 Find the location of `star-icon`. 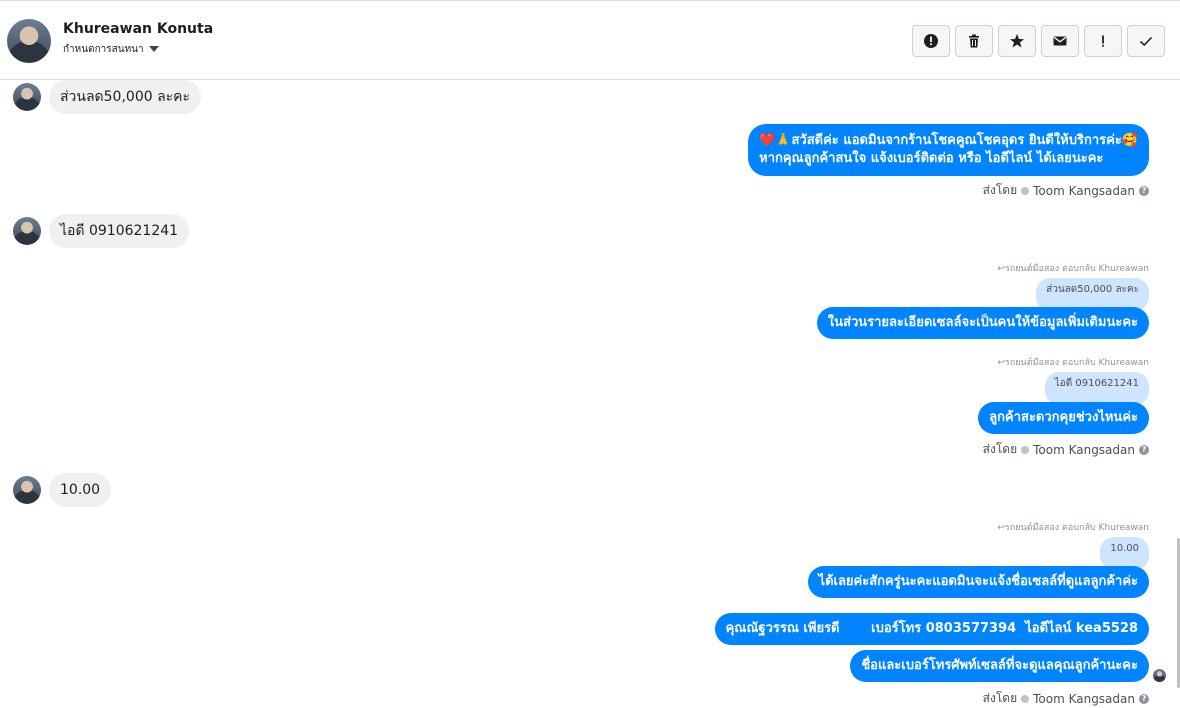

star-icon is located at coordinates (1017, 41).